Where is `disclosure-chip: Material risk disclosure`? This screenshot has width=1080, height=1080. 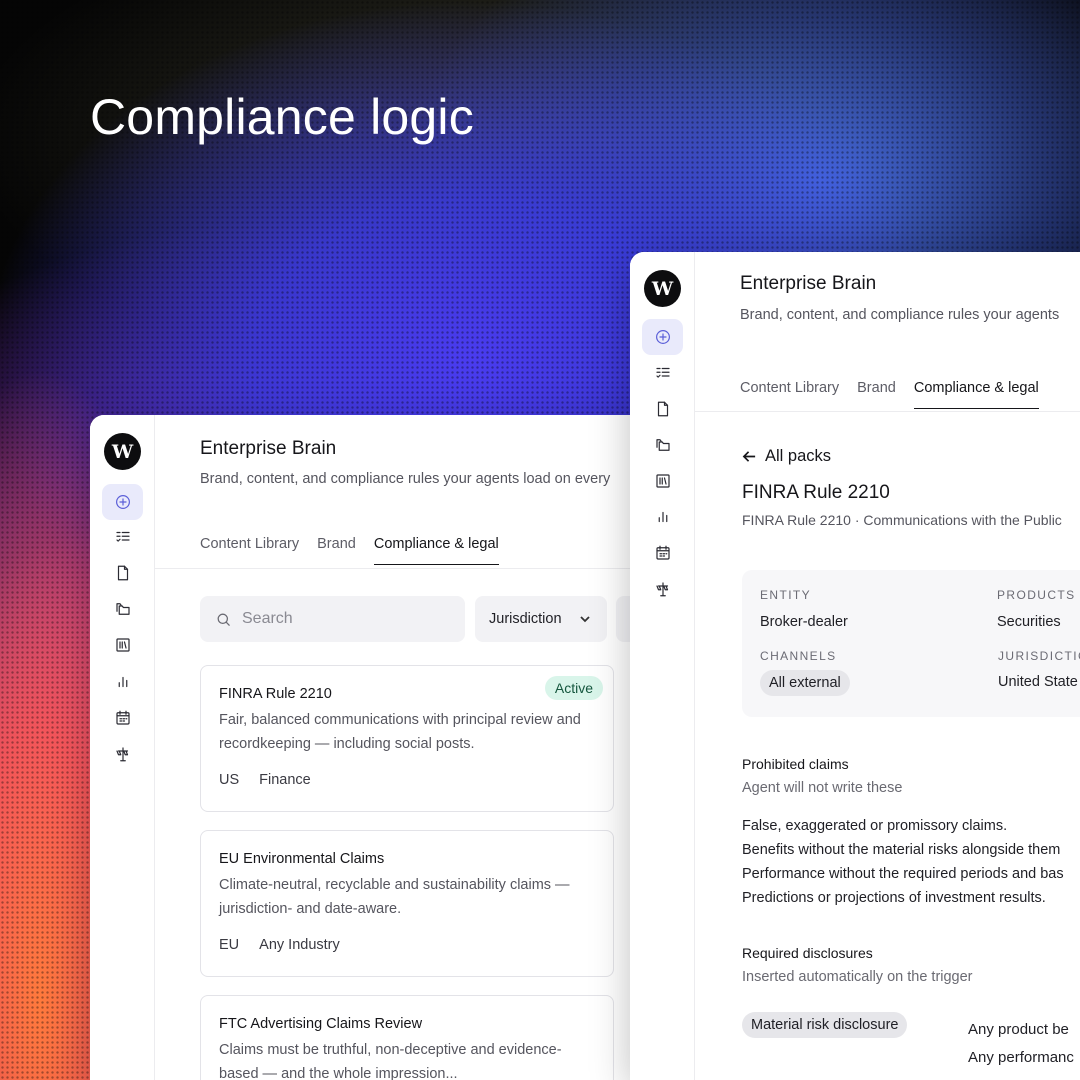
disclosure-chip: Material risk disclosure is located at coordinates (825, 1025).